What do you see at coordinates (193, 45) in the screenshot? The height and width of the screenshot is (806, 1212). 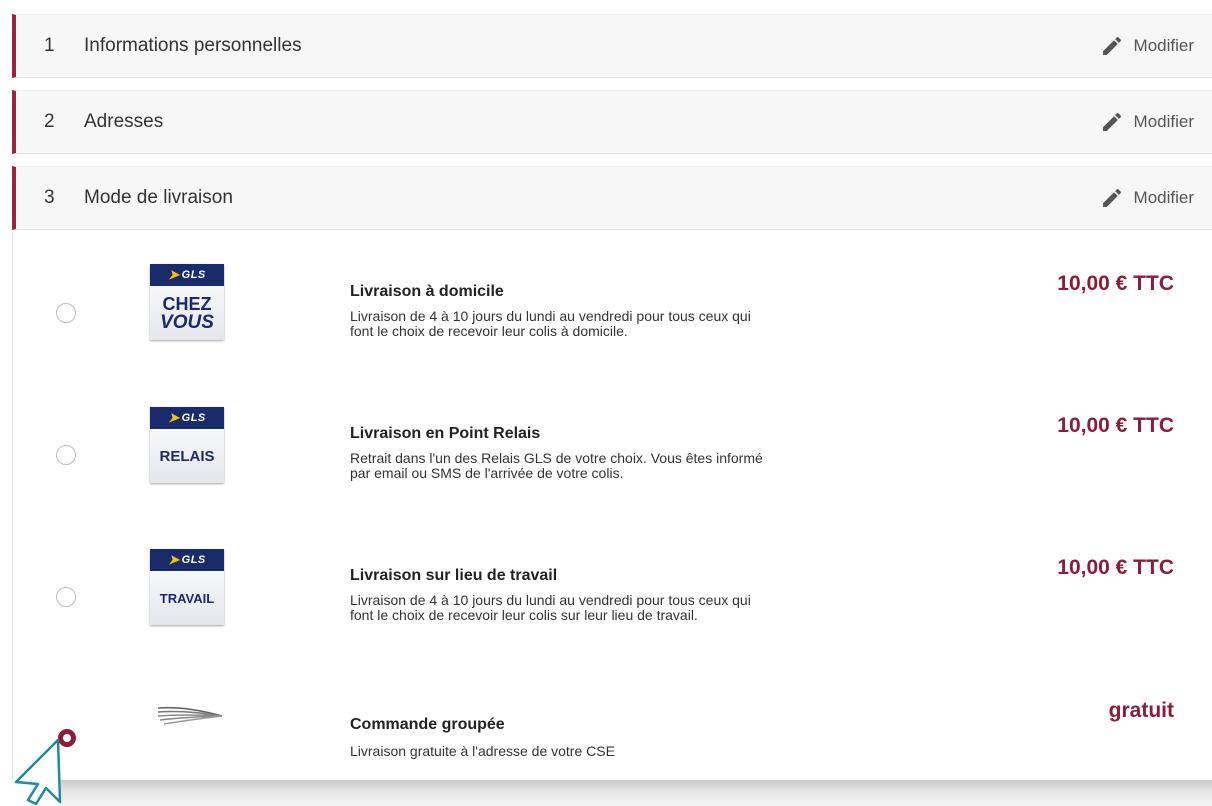 I see `step-title: Informations personnelles` at bounding box center [193, 45].